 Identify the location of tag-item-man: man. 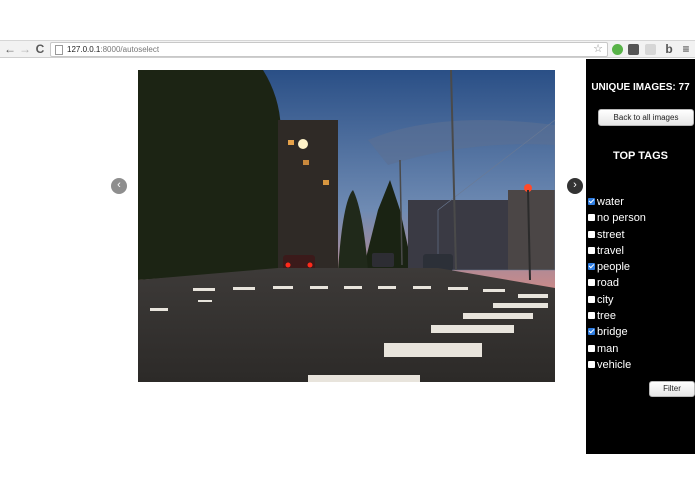
(617, 349).